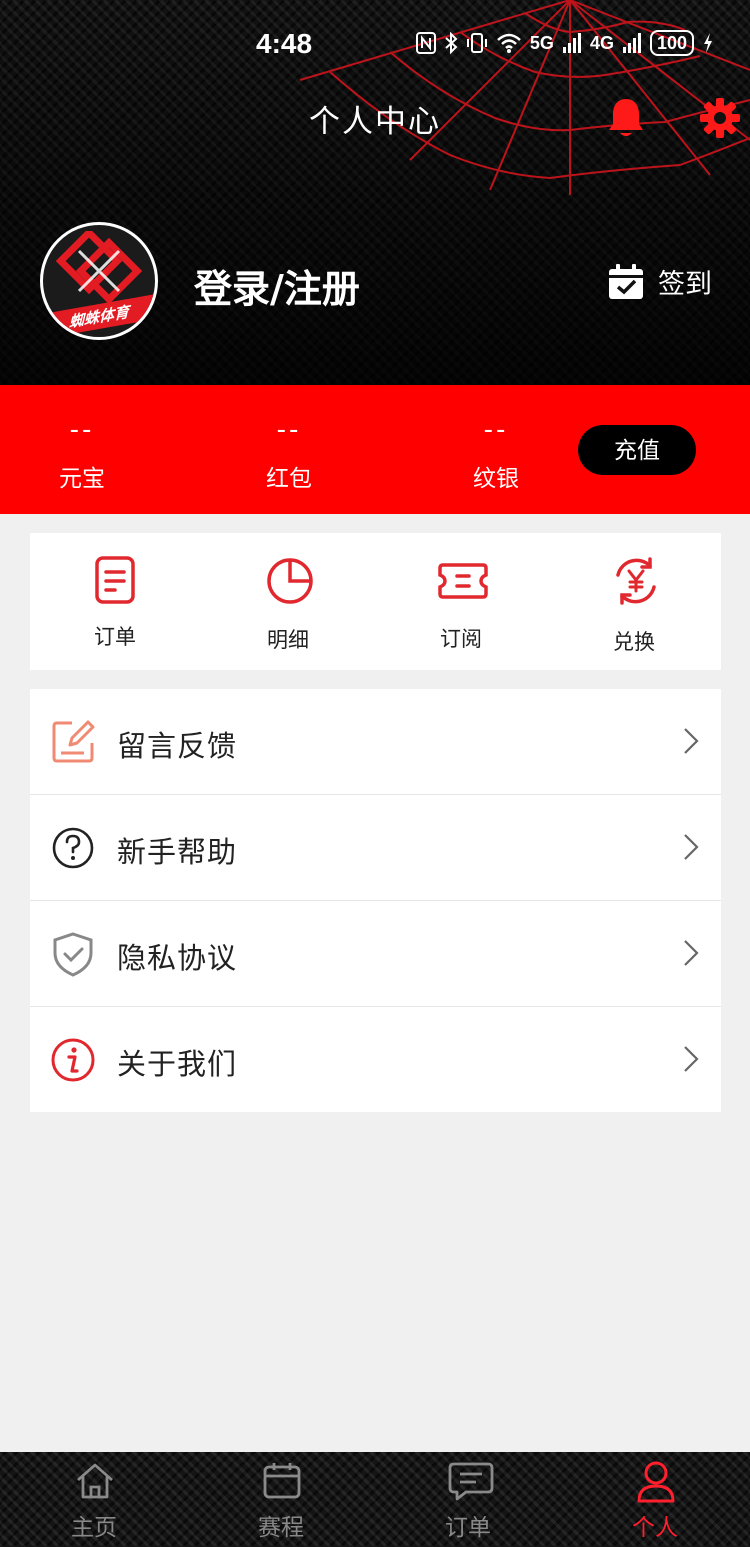  I want to click on quick-action-exchange: 兑换, so click(634, 601).